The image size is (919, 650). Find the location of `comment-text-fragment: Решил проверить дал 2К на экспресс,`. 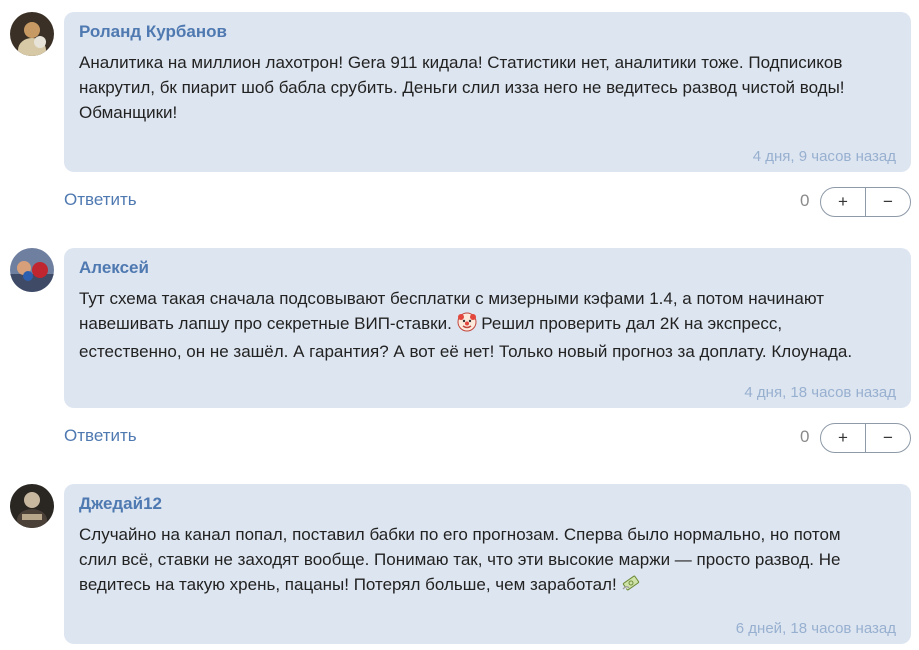

comment-text-fragment: Решил проверить дал 2К на экспресс, is located at coordinates (632, 323).